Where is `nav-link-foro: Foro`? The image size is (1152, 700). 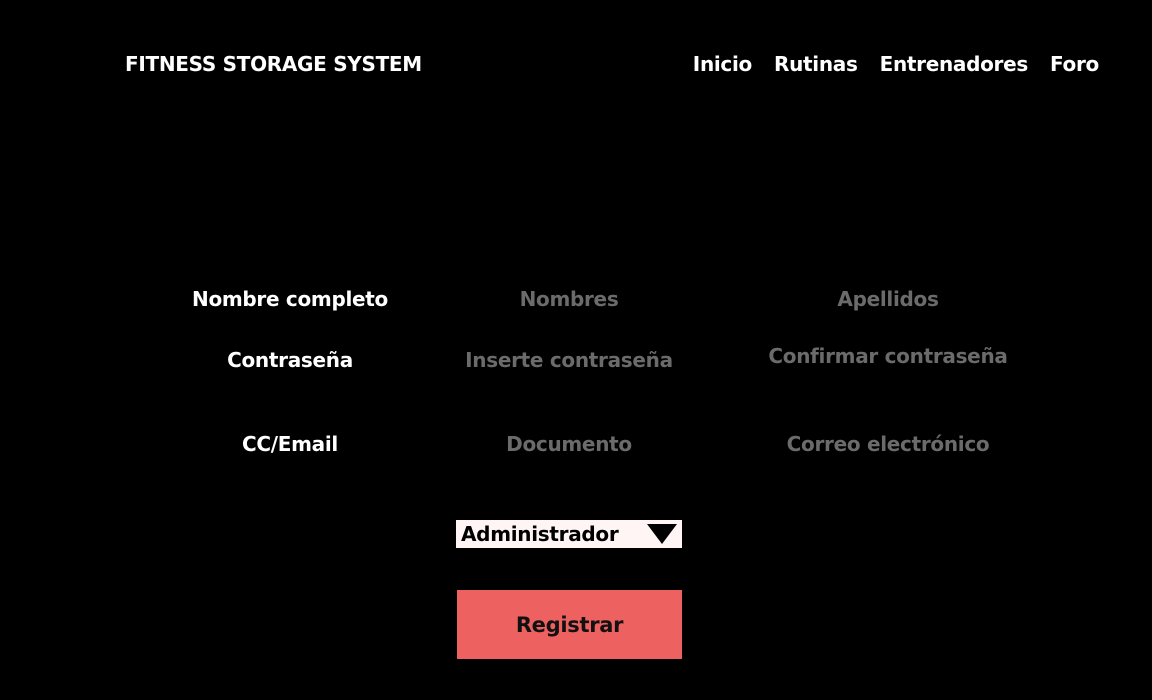 nav-link-foro: Foro is located at coordinates (1074, 64).